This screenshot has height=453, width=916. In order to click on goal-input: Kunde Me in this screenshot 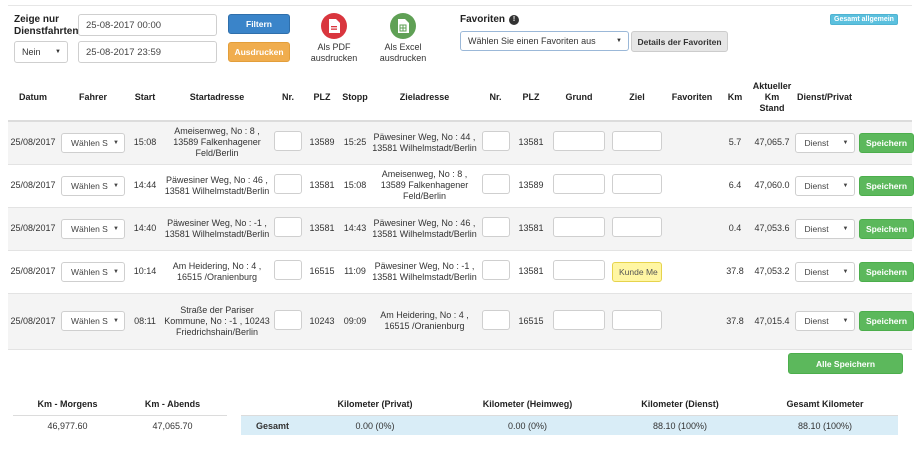, I will do `click(637, 271)`.